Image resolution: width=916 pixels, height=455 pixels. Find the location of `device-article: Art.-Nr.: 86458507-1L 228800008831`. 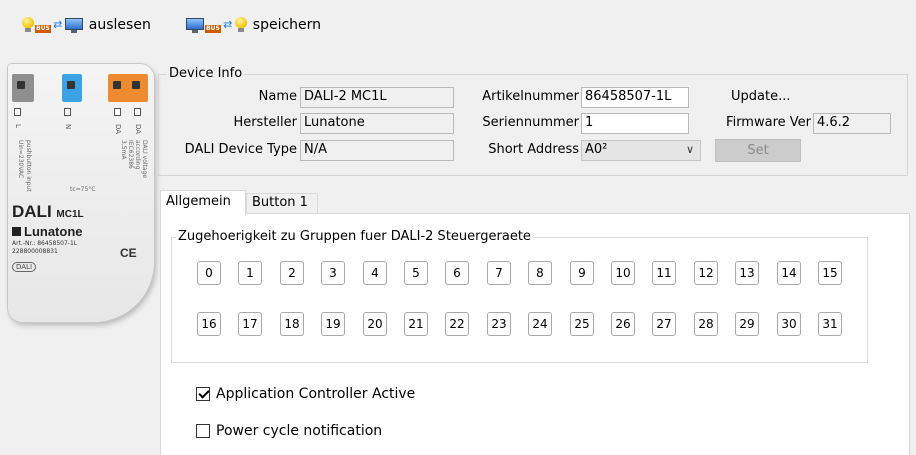

device-article: Art.-Nr.: 86458507-1L 228800008831 is located at coordinates (44, 248).